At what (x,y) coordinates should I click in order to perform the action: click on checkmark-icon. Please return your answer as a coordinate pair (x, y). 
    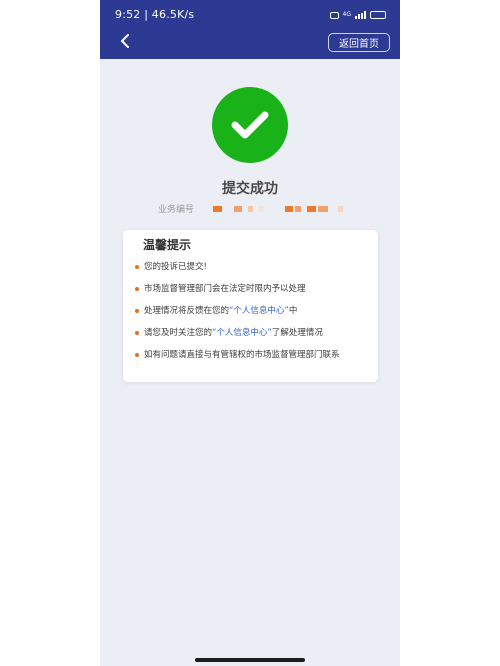
    Looking at the image, I should click on (250, 125).